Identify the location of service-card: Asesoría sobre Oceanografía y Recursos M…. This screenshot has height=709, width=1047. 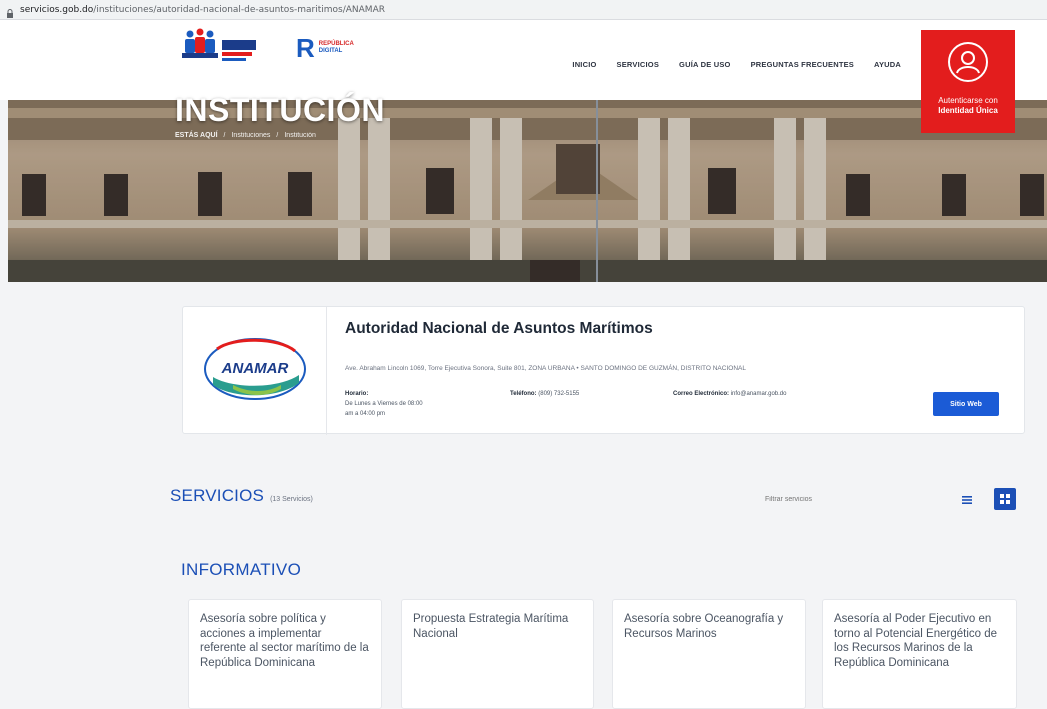
(709, 654).